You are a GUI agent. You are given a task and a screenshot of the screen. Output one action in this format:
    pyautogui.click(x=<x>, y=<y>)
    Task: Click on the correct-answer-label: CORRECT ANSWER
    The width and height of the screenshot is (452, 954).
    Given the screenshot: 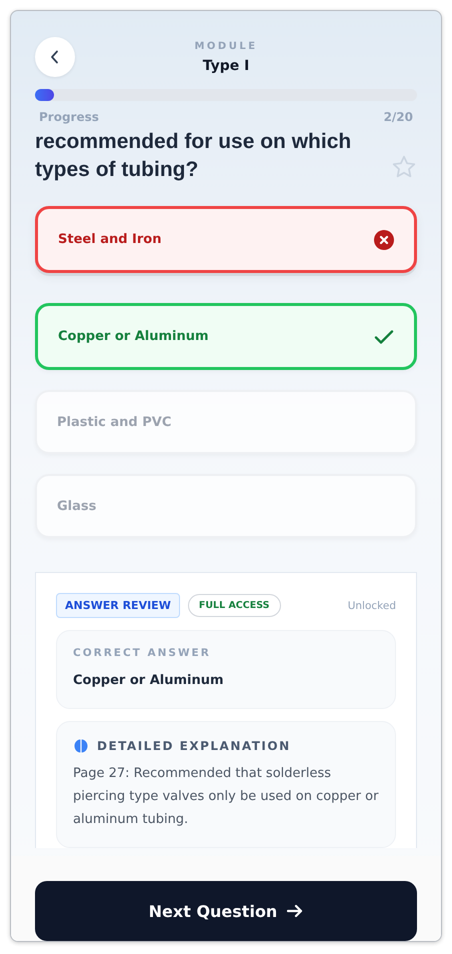 What is the action you would take?
    pyautogui.click(x=142, y=653)
    